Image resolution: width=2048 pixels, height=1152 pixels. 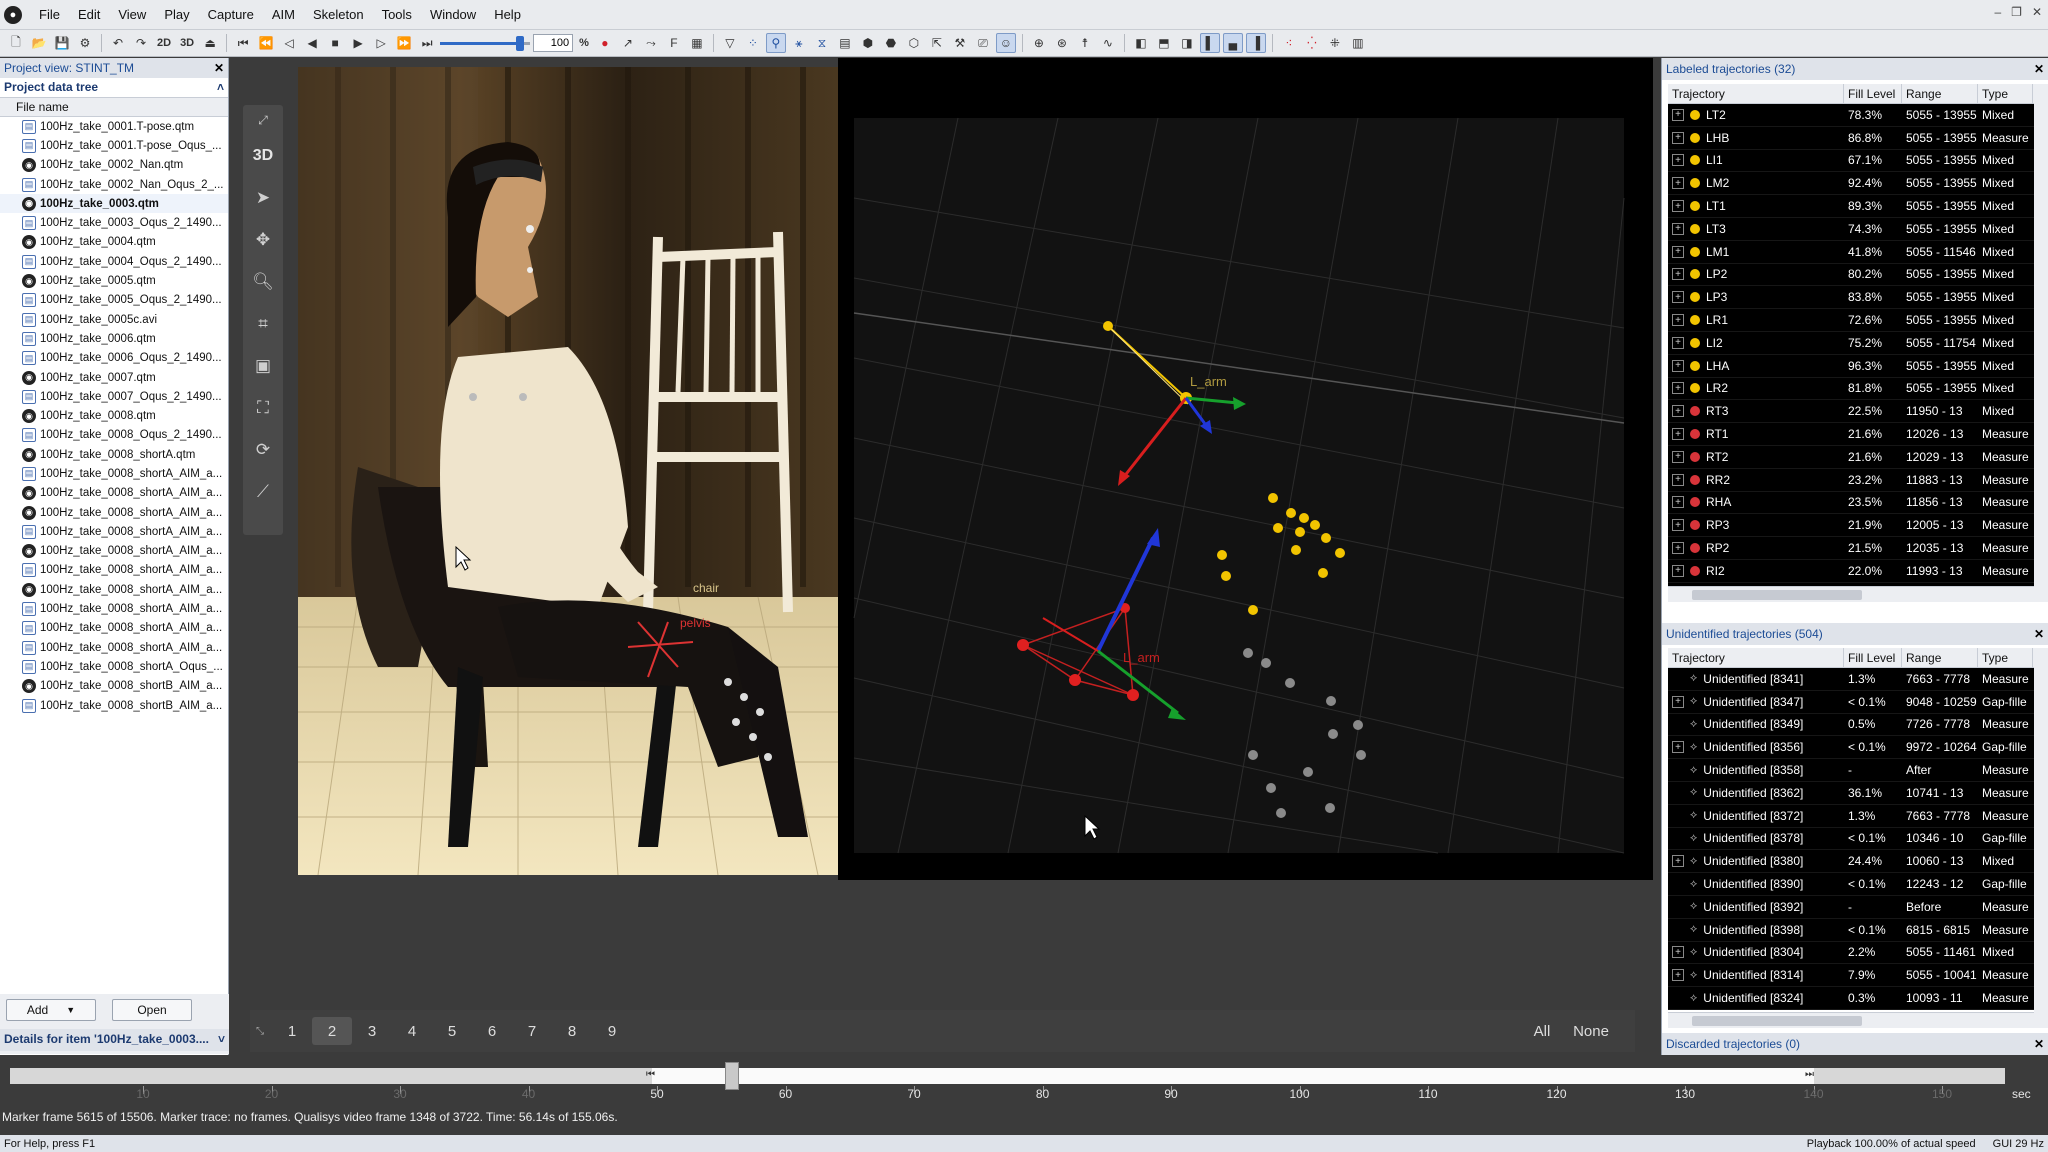 I want to click on all-views-button: All, so click(x=1542, y=1031).